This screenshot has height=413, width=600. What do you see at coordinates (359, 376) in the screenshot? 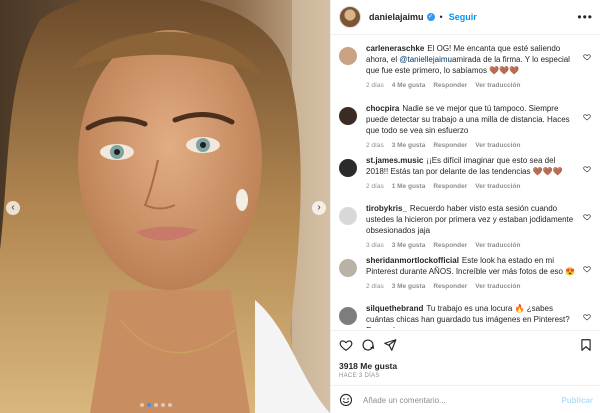
I see `post-date: HACE 3 DÍAS` at bounding box center [359, 376].